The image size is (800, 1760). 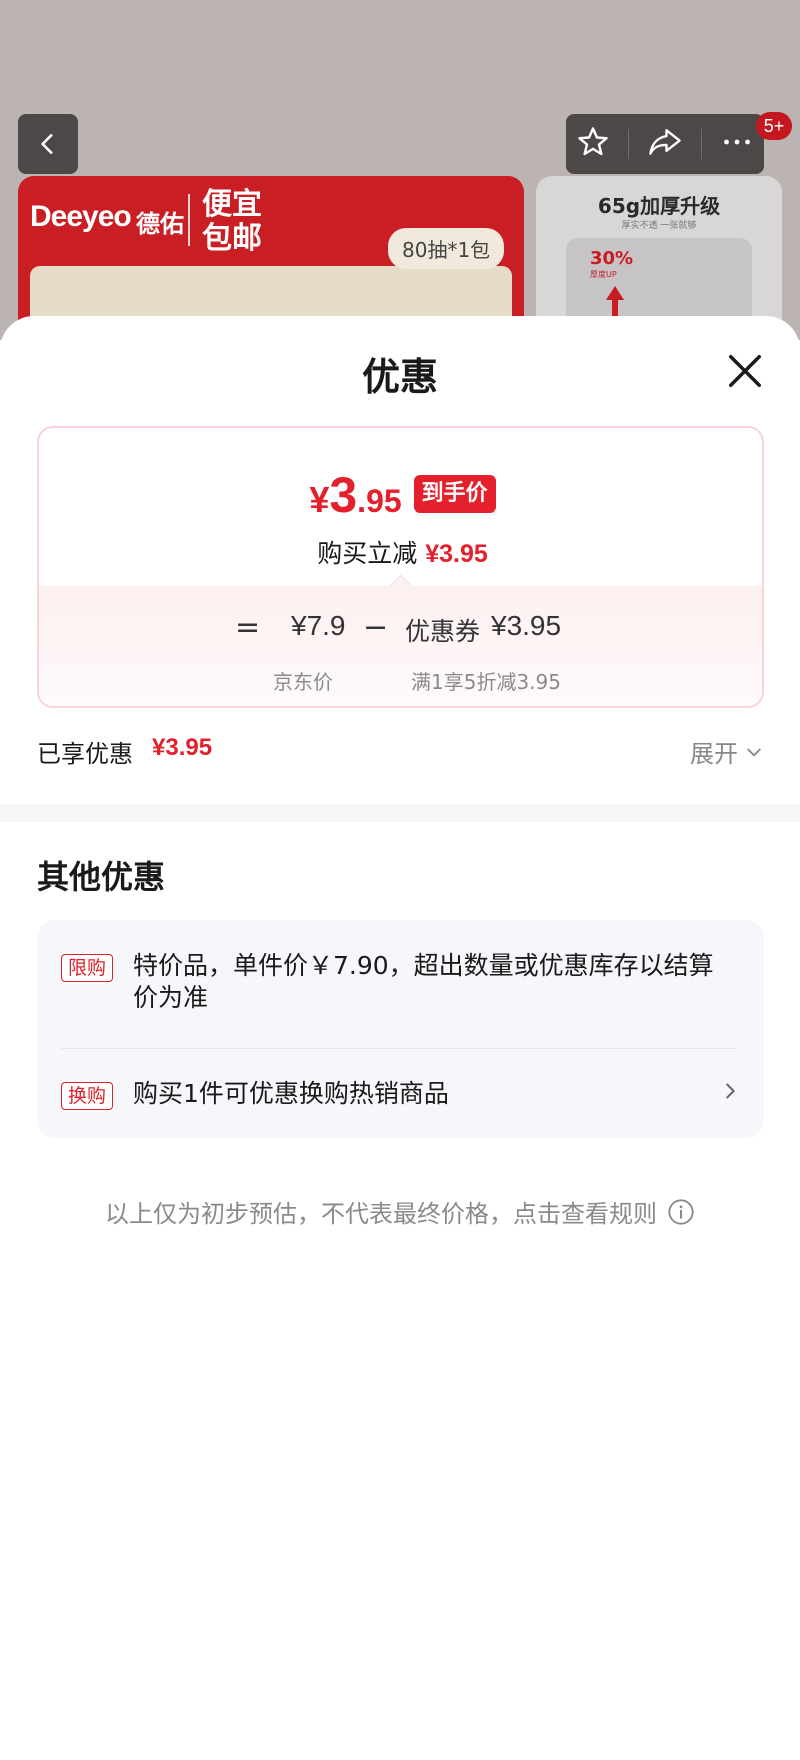 What do you see at coordinates (456, 554) in the screenshot?
I see `instant-discount-value: ¥3.95` at bounding box center [456, 554].